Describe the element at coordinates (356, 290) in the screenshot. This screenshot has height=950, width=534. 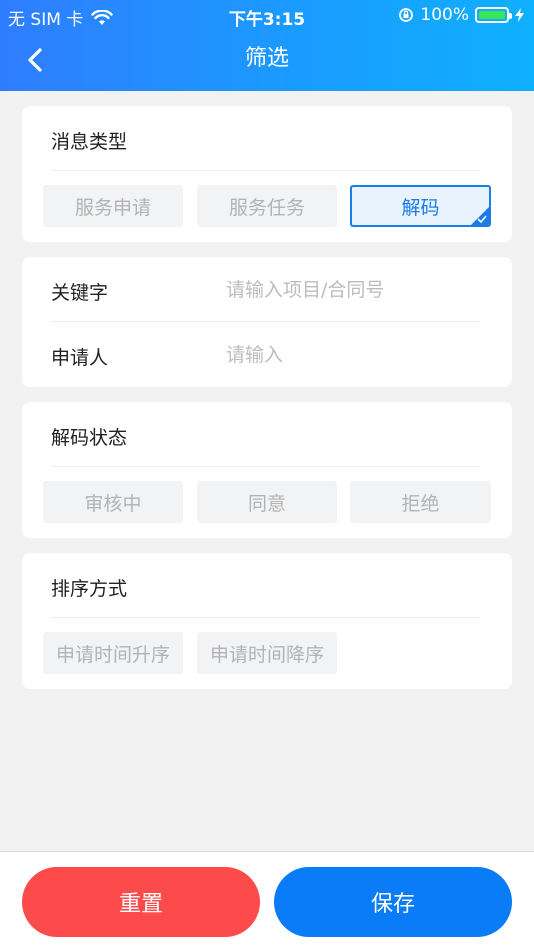
I see `keyword-input` at that location.